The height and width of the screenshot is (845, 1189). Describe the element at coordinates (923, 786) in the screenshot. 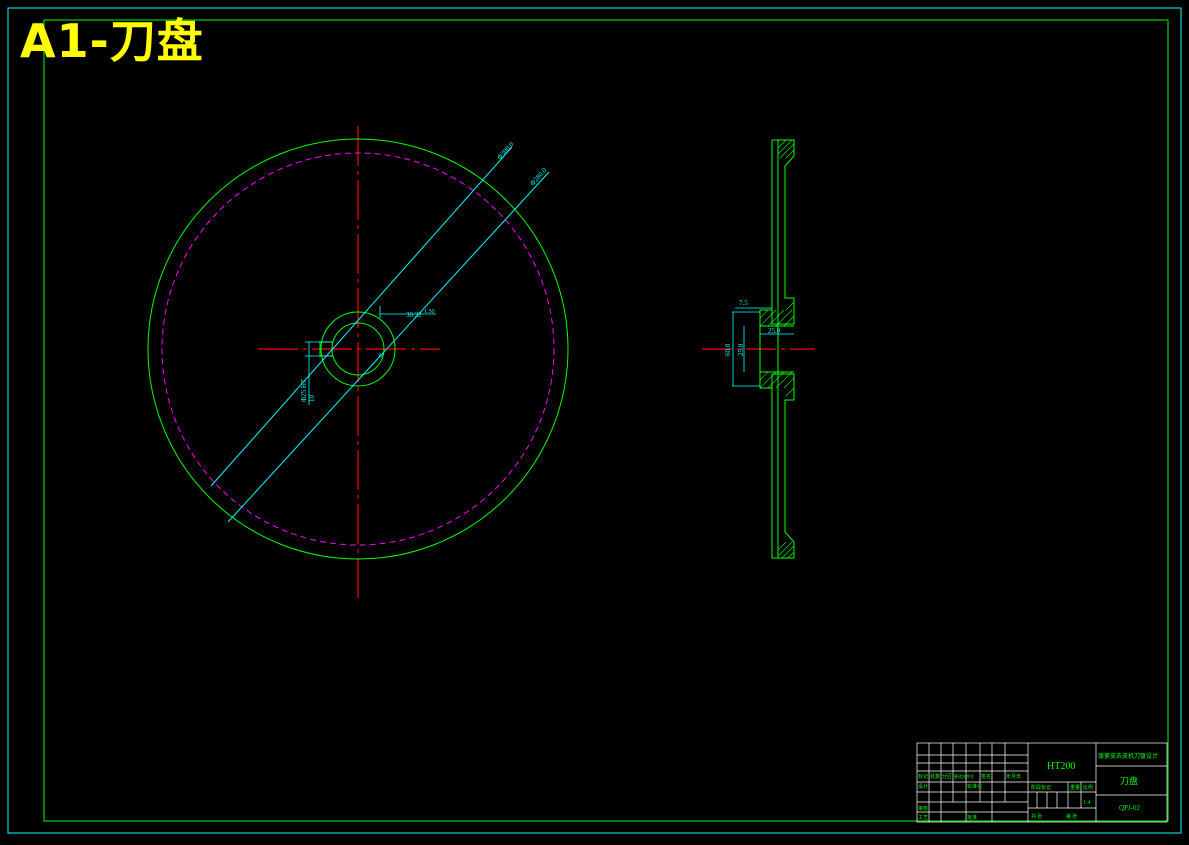

I see `tb-label-design: 设计` at that location.